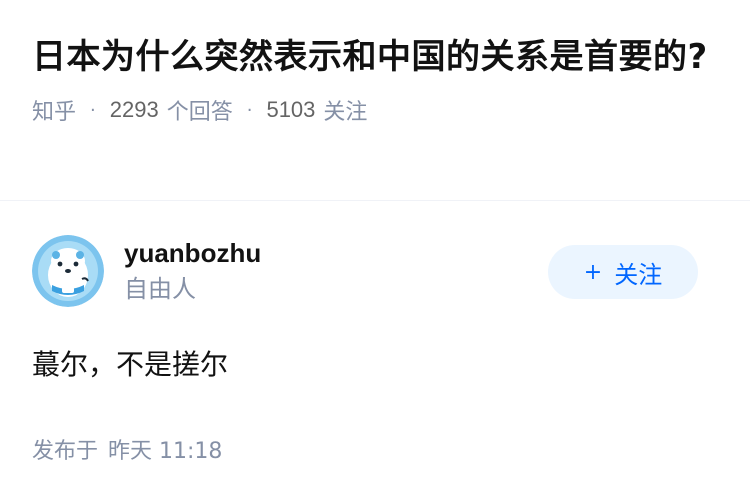  I want to click on mascot-avatar-icon, so click(68, 271).